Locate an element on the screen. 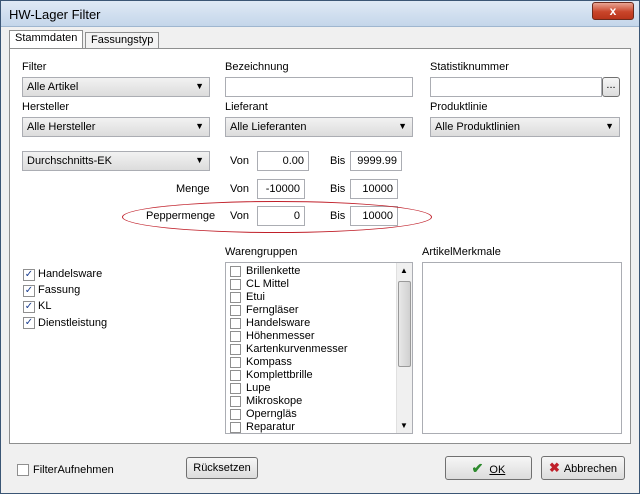 The width and height of the screenshot is (640, 494). menge-bis-input: 10000 is located at coordinates (374, 189).